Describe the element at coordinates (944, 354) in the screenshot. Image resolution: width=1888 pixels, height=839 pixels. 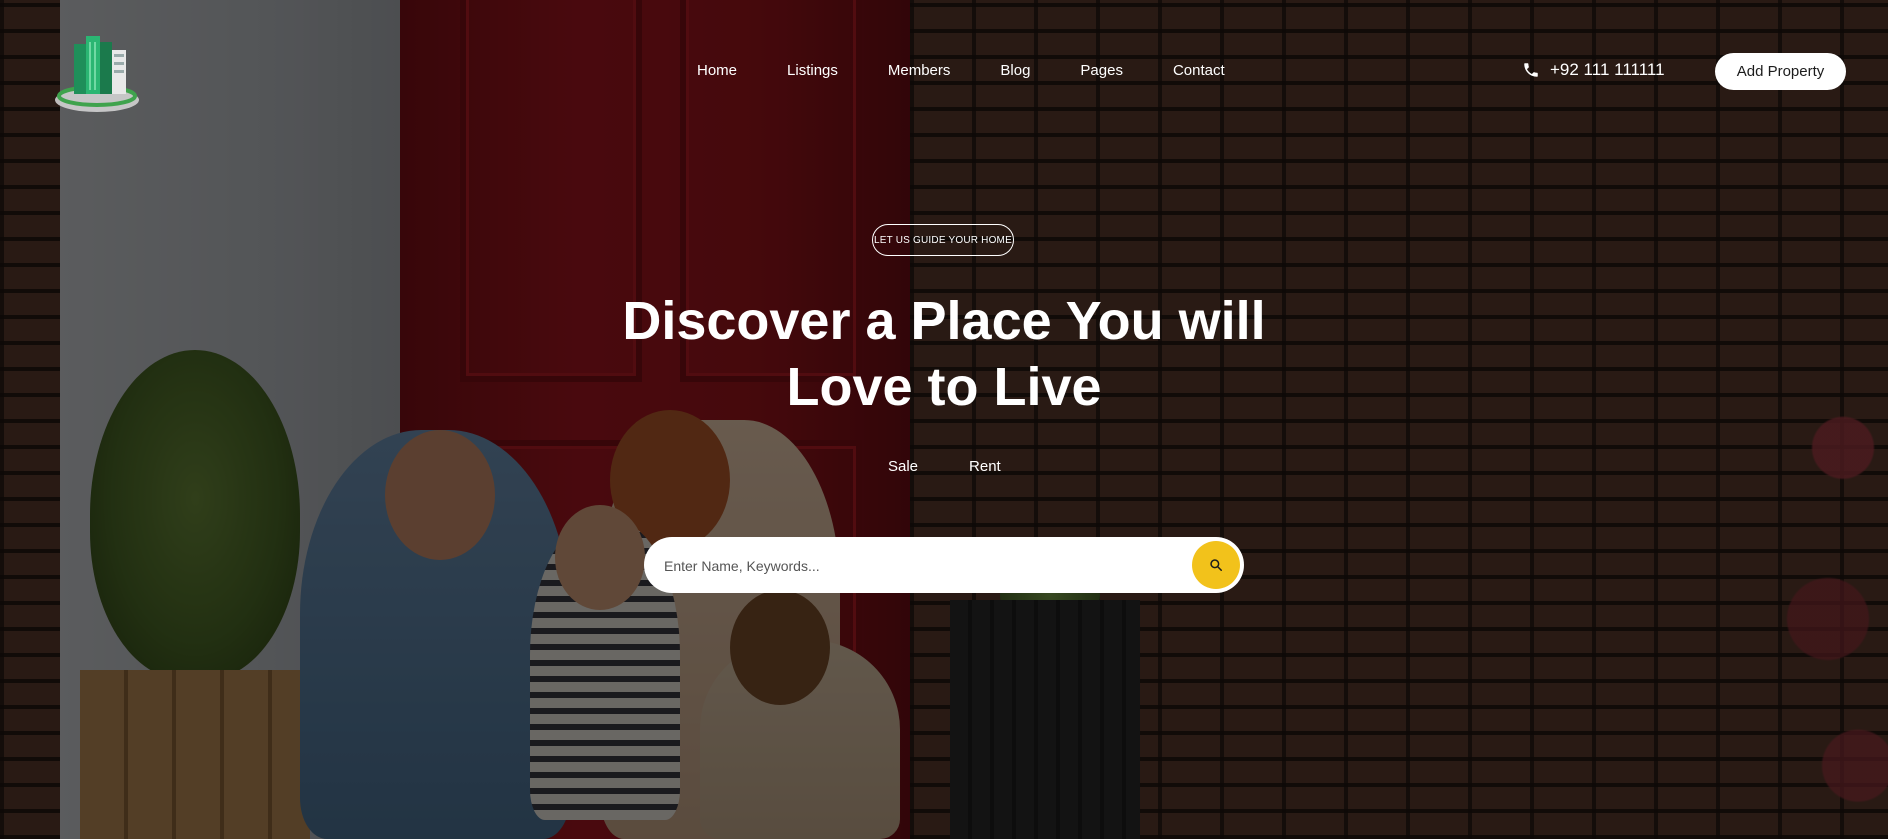
I see `hero-title: Discover a Place You will Love to Live` at that location.